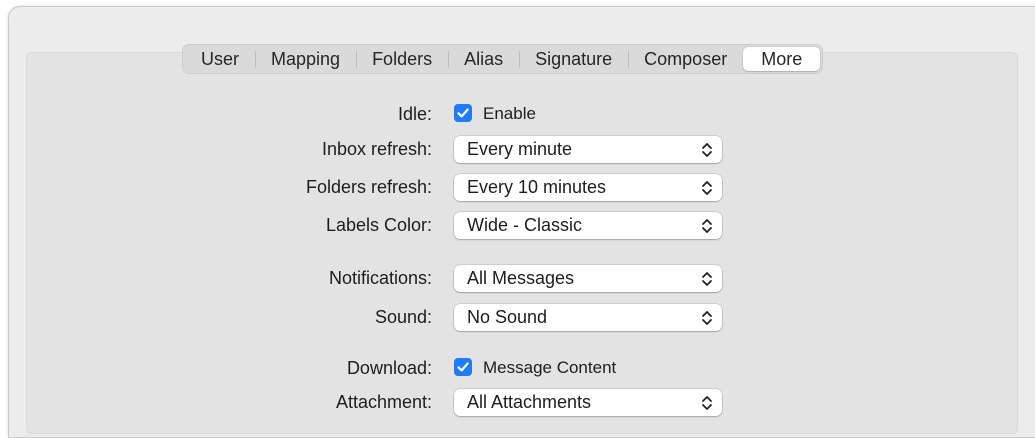 This screenshot has height=438, width=1035. What do you see at coordinates (537, 187) in the screenshot?
I see `folders-refresh-value: Every 10 minutes` at bounding box center [537, 187].